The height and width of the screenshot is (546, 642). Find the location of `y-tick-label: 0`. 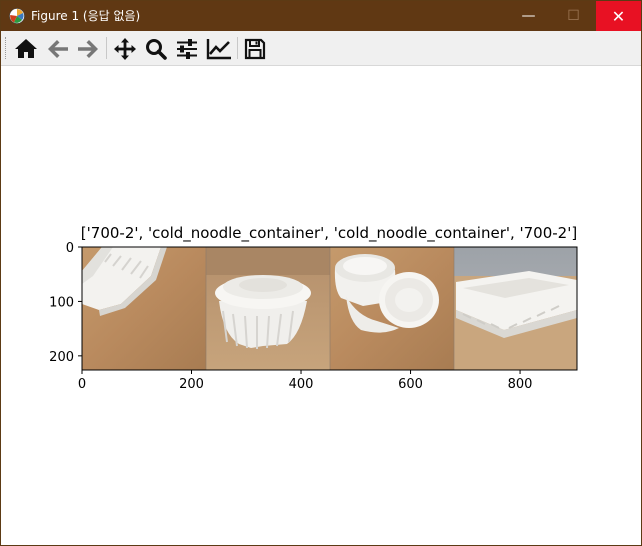

y-tick-label: 0 is located at coordinates (70, 248).